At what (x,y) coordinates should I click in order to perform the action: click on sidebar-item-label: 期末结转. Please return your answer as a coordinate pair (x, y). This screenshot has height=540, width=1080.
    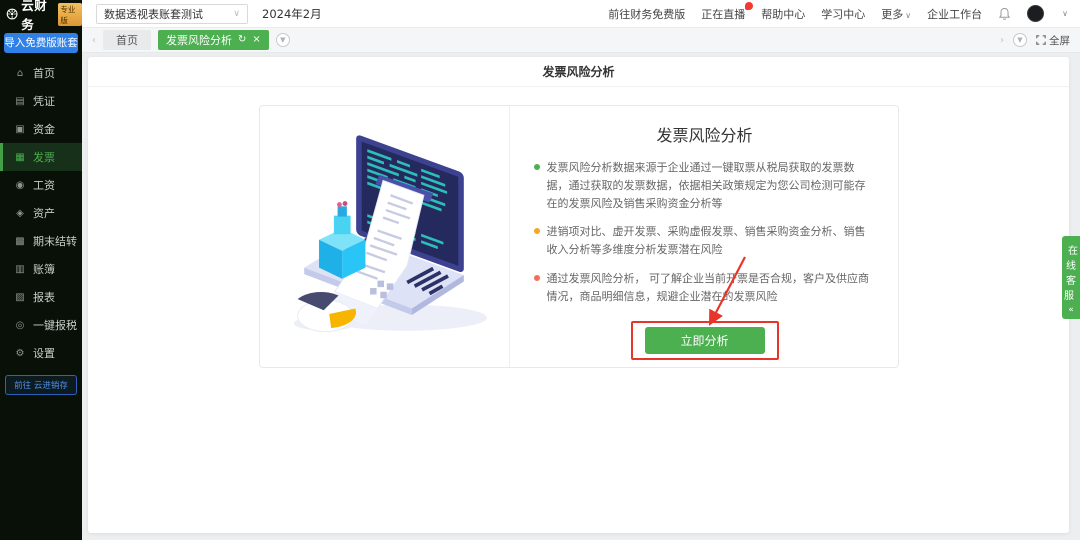
    Looking at the image, I should click on (55, 241).